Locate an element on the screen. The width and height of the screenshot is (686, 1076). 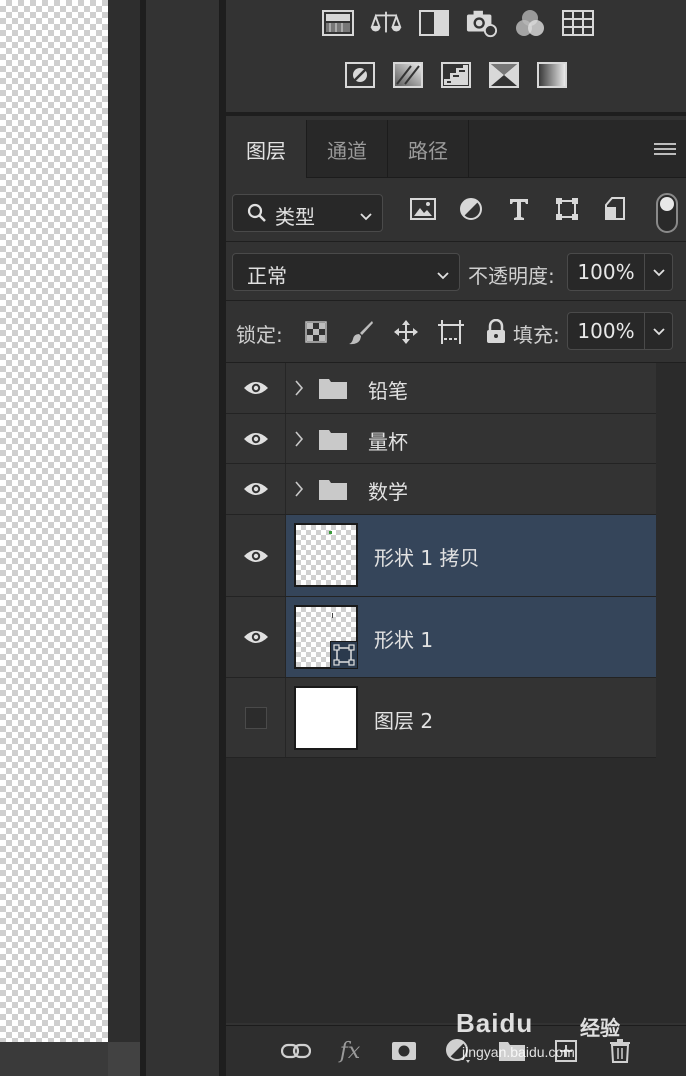
lock-label: 锁定: is located at coordinates (259, 335).